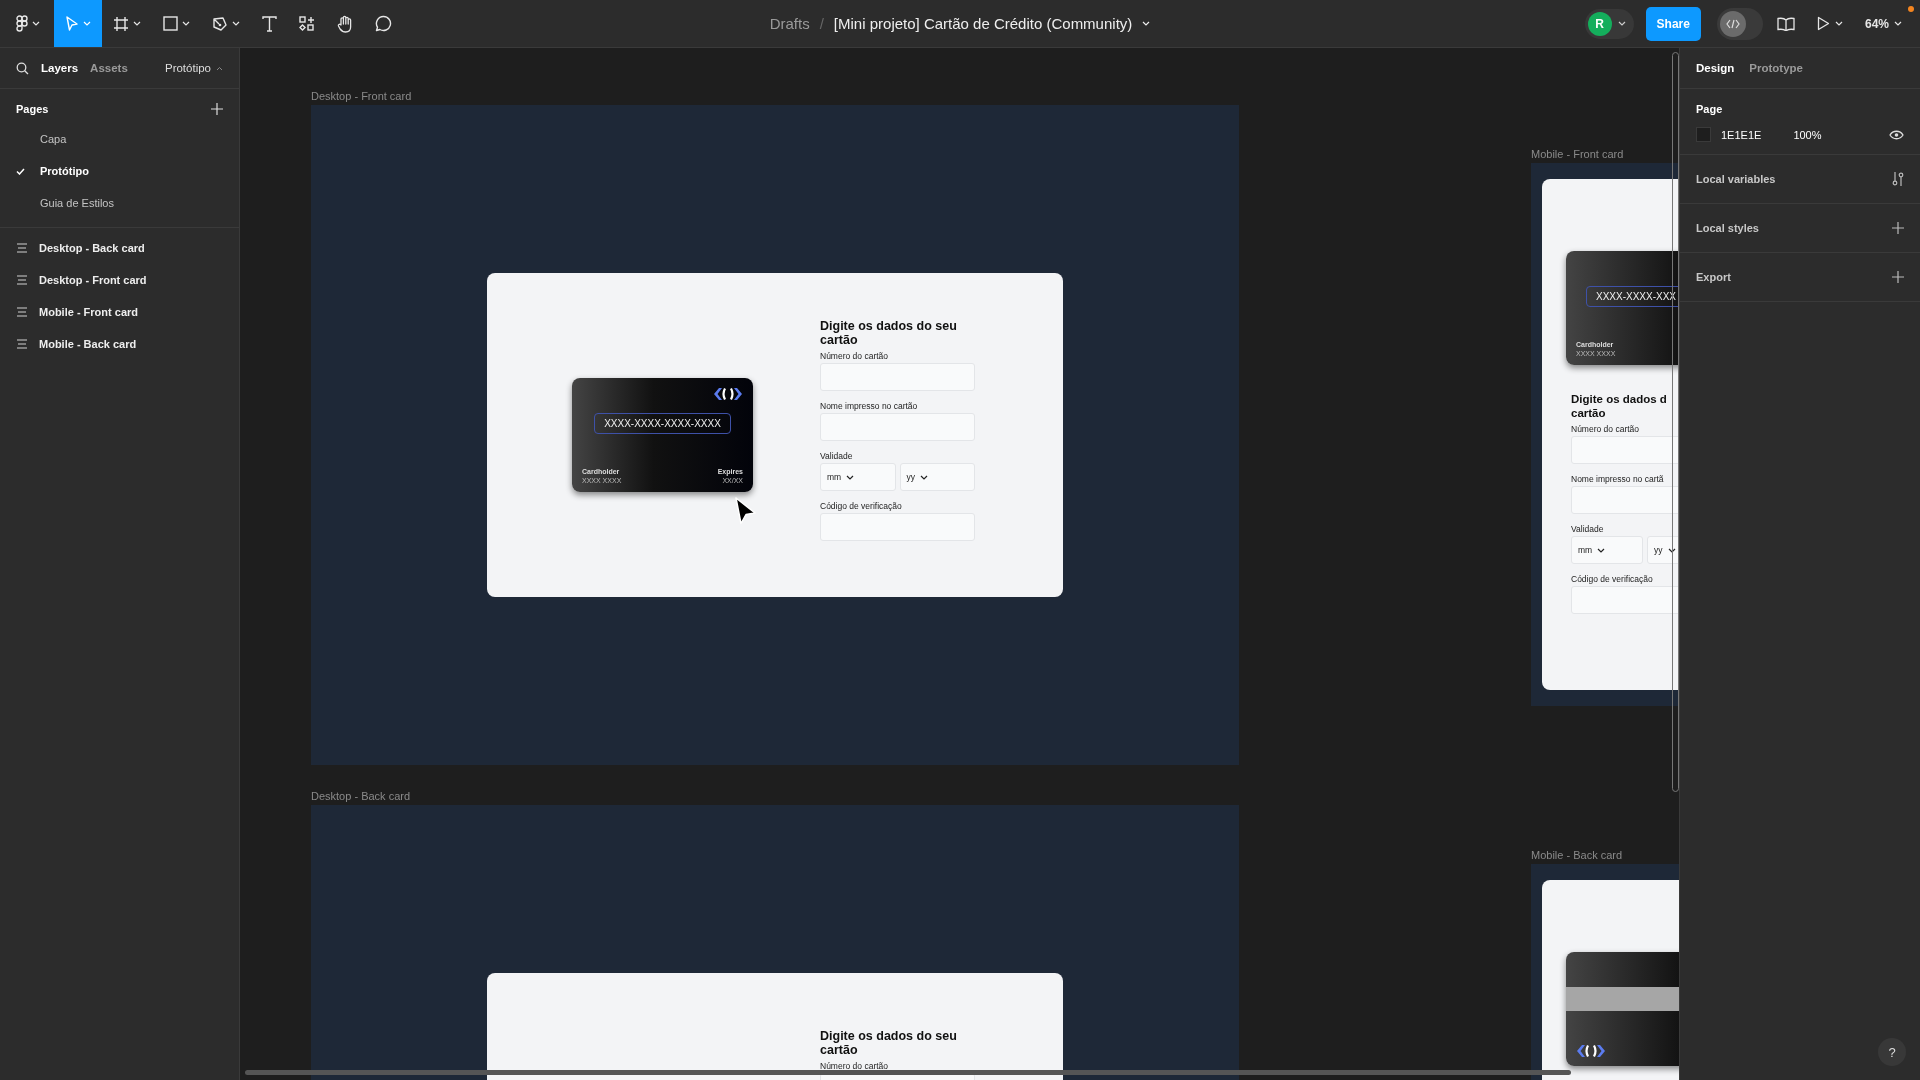 Image resolution: width=1920 pixels, height=1080 pixels. What do you see at coordinates (60, 68) in the screenshot?
I see `panel-tab: Layers` at bounding box center [60, 68].